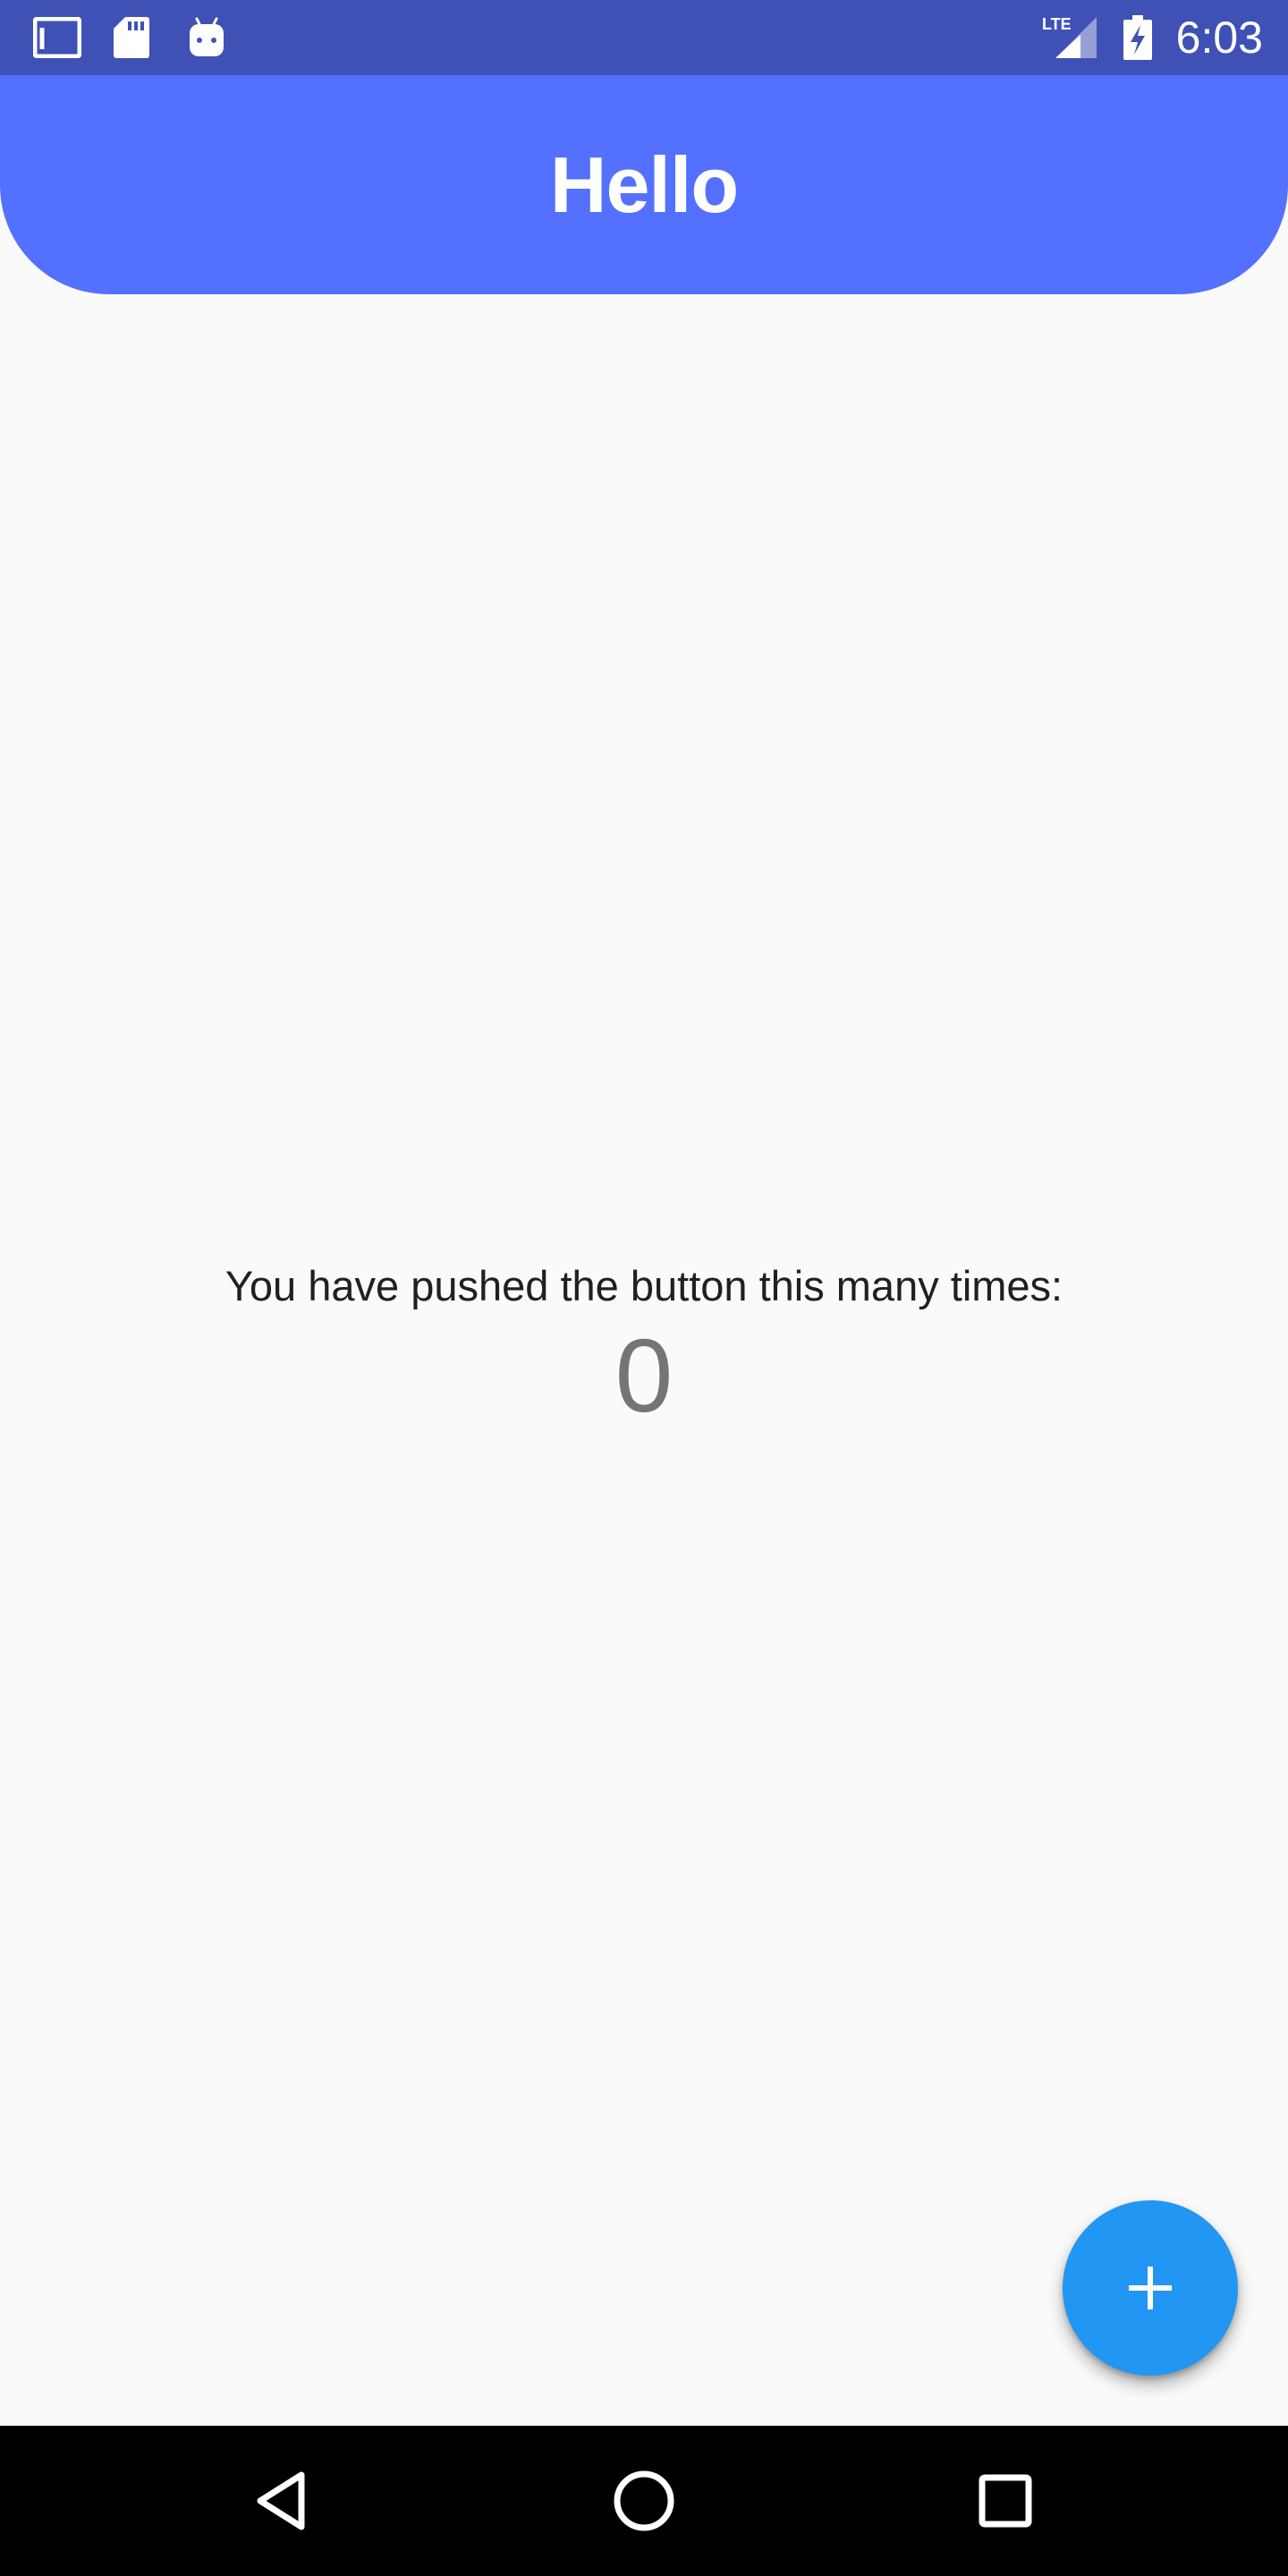 The image size is (1288, 2576). I want to click on lte-signal-icon: LTE, so click(1069, 37).